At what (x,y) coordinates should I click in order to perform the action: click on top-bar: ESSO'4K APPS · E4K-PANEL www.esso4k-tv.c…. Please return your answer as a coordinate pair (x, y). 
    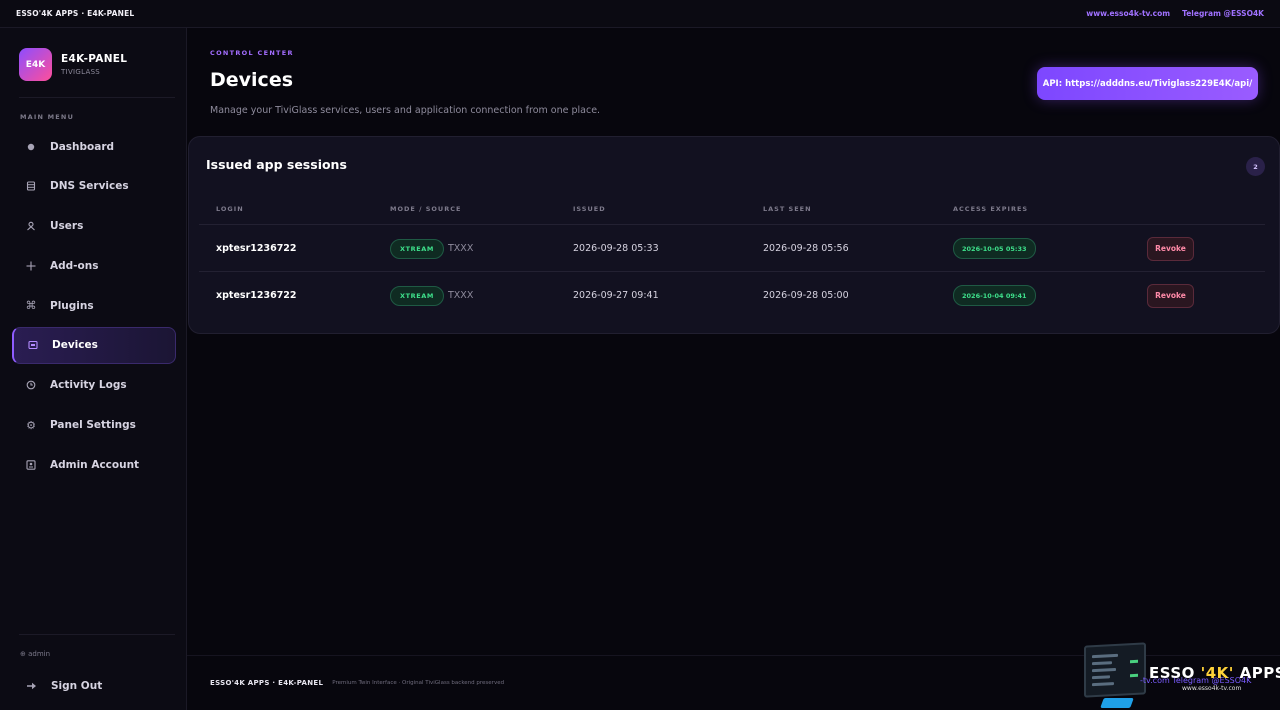
    Looking at the image, I should click on (640, 14).